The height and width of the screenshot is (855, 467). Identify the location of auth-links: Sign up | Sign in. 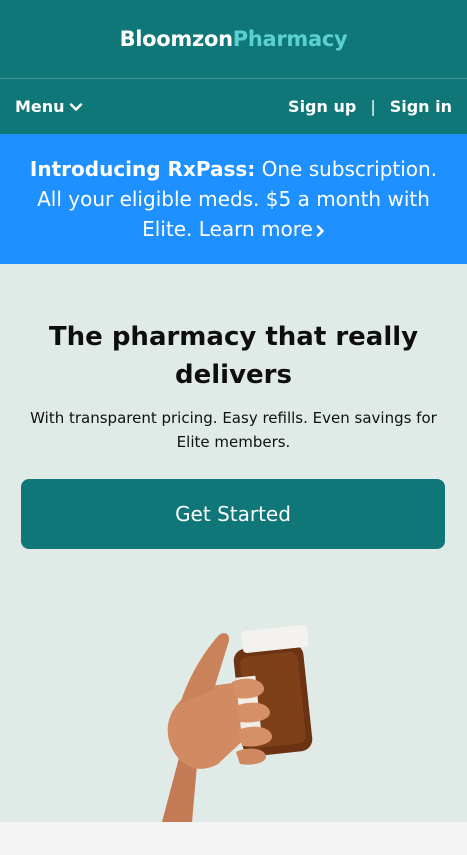
(370, 106).